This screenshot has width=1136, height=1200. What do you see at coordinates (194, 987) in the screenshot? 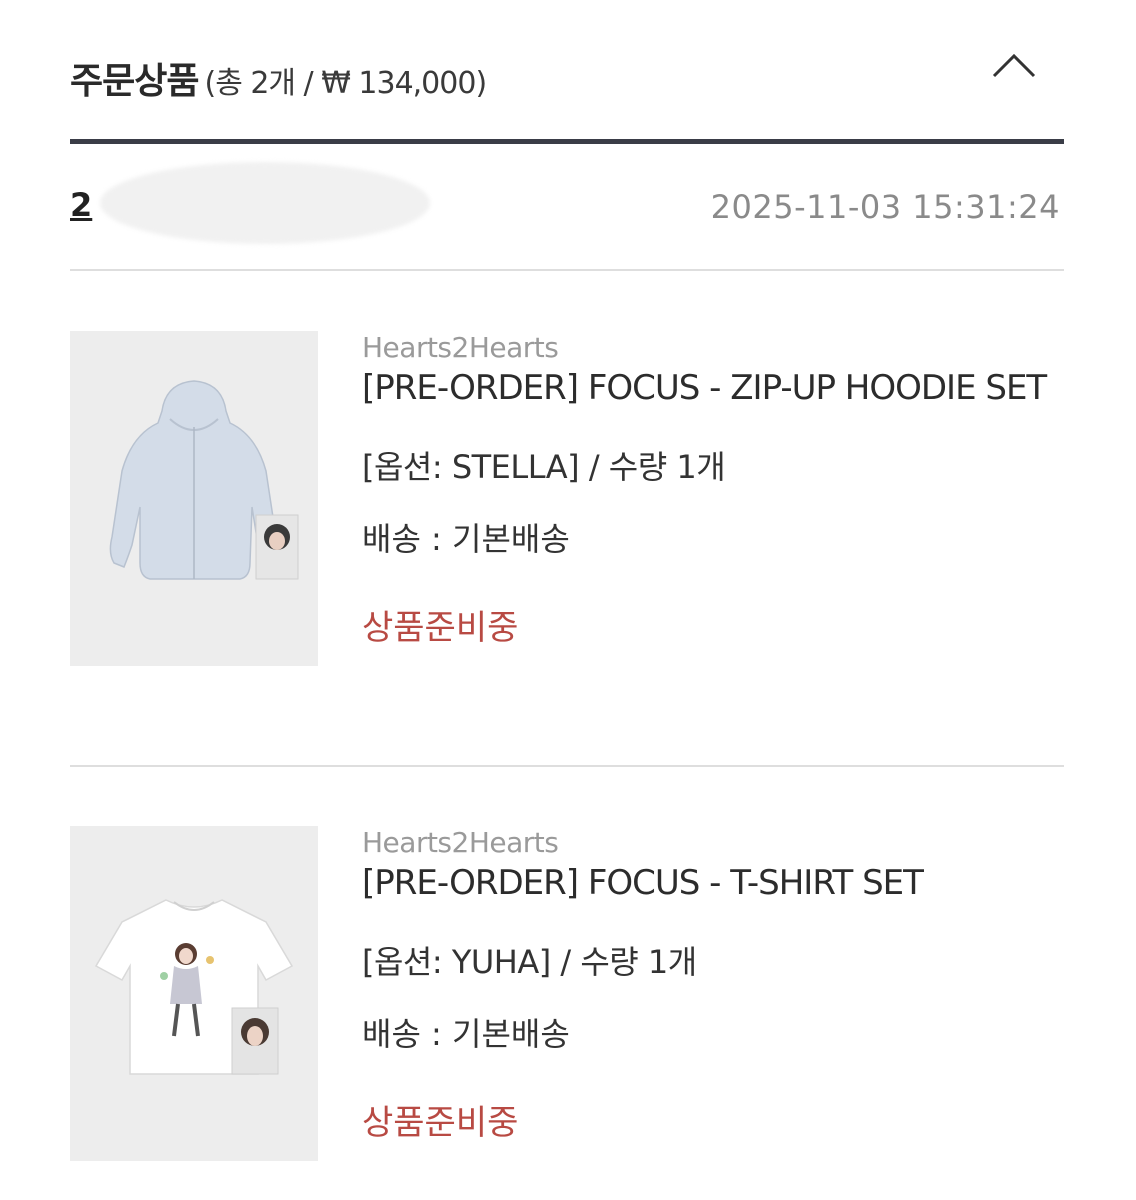
I see `tshirt-image` at bounding box center [194, 987].